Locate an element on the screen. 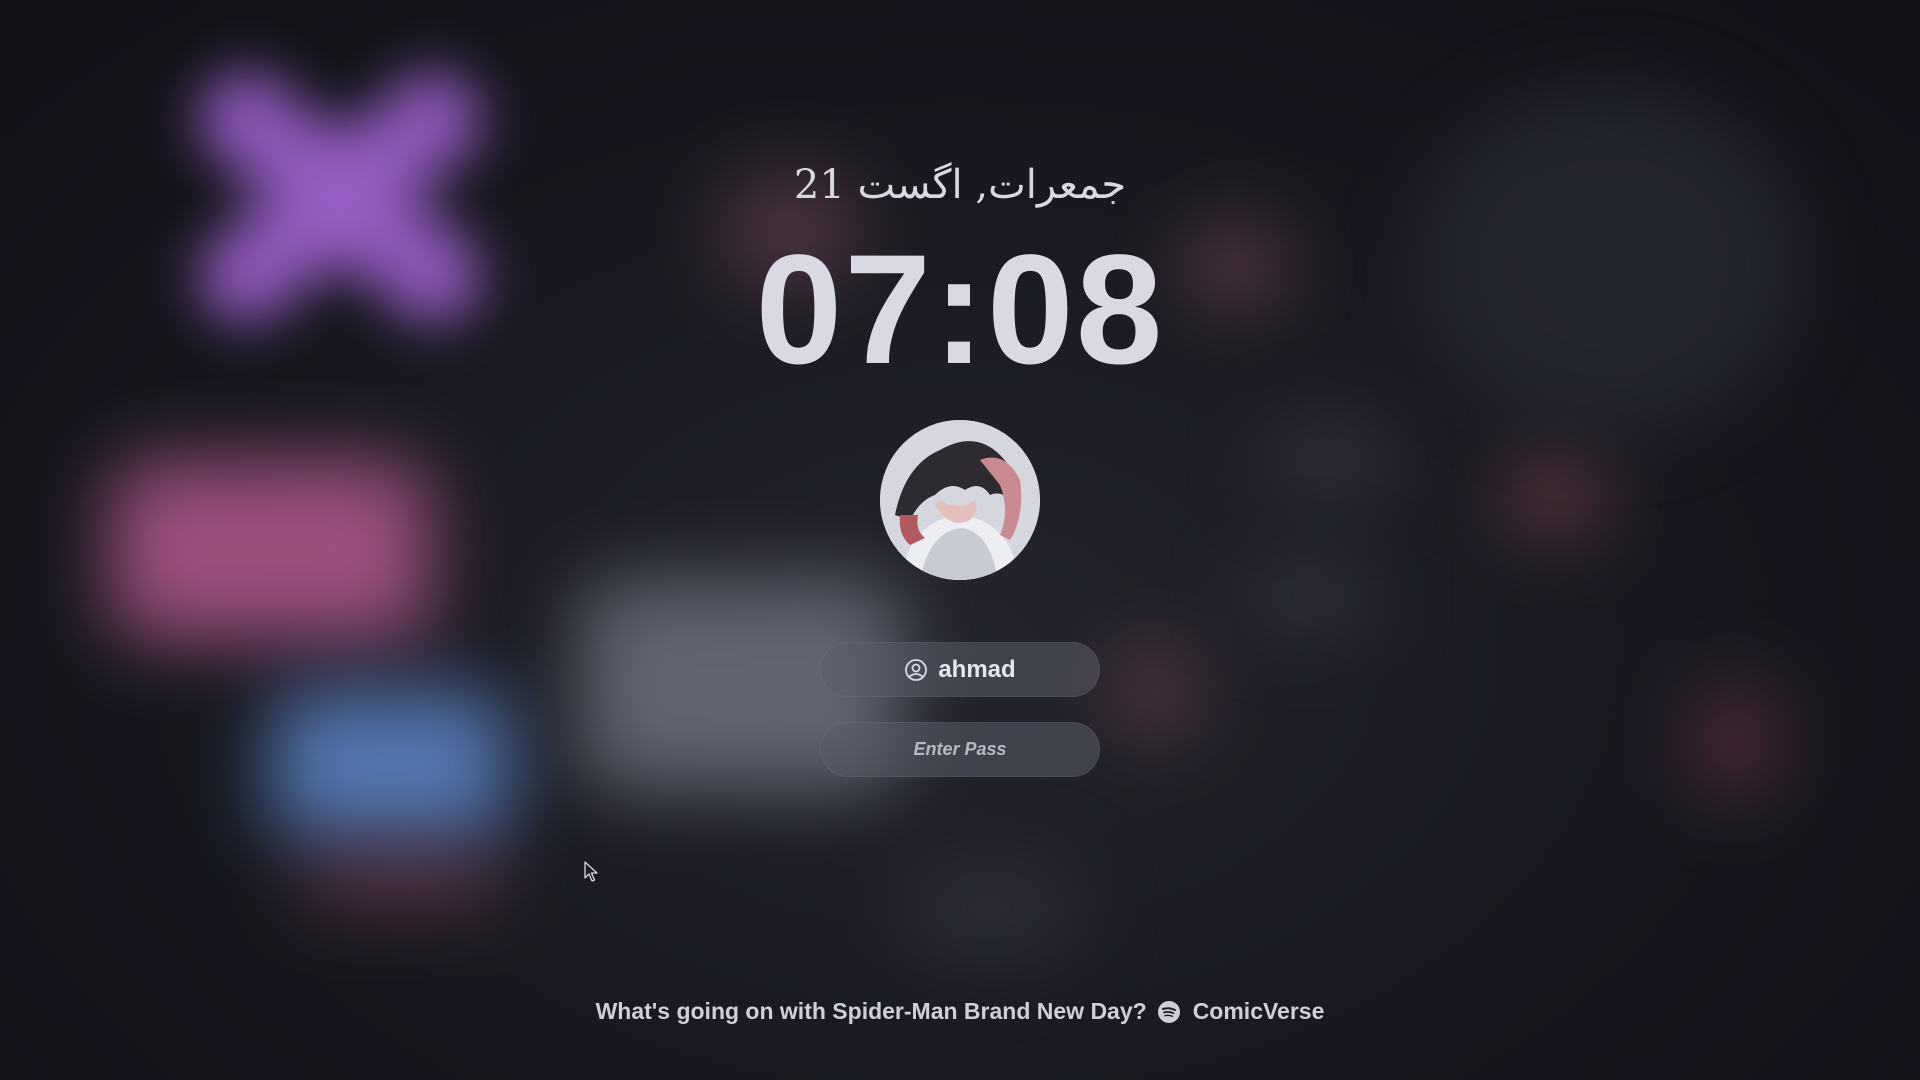 This screenshot has height=1080, width=1920. password-input is located at coordinates (960, 749).